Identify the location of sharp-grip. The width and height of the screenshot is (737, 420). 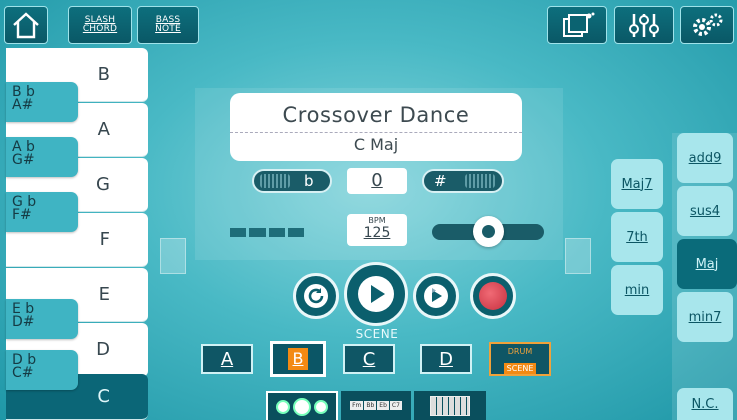
(479, 181).